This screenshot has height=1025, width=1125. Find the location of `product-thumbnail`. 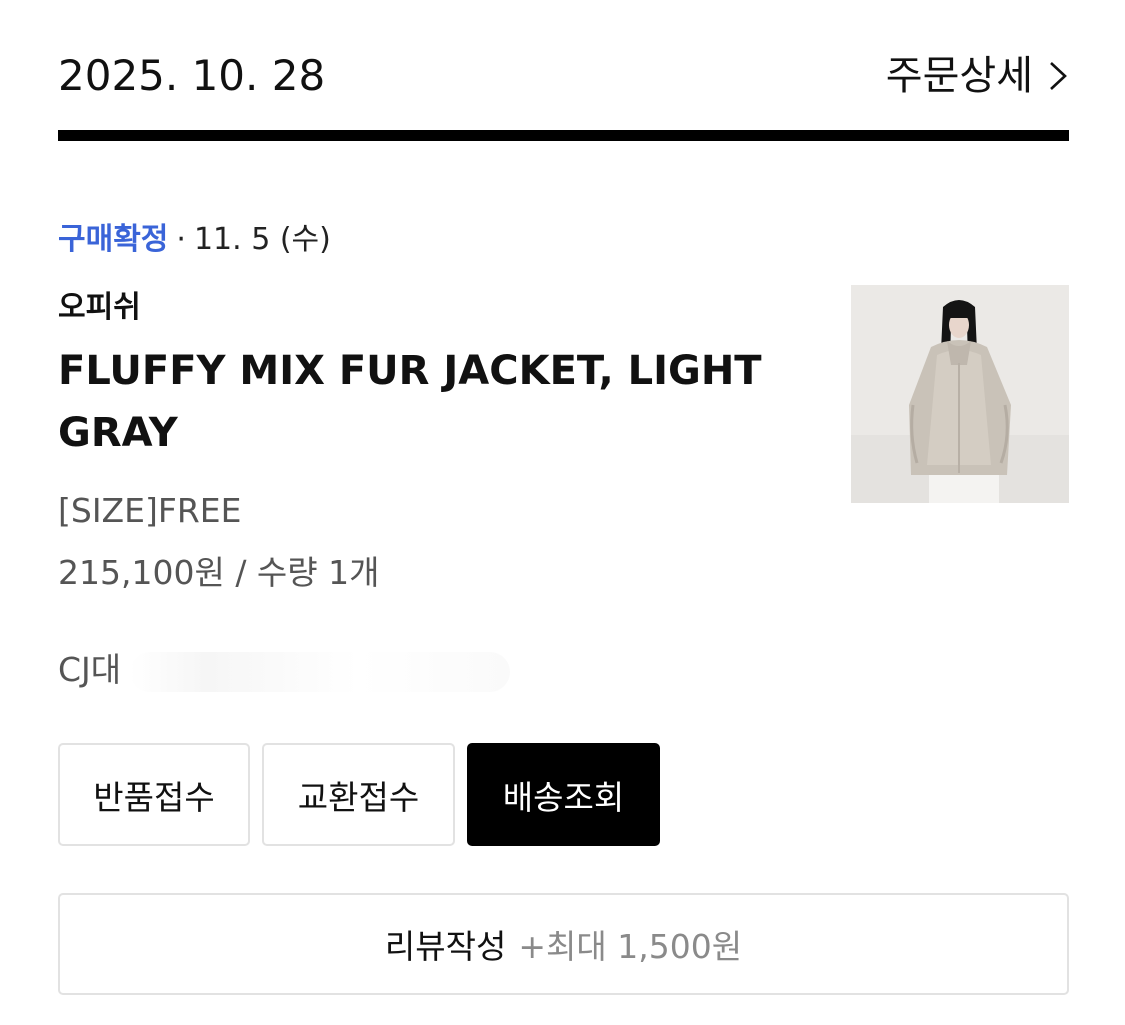

product-thumbnail is located at coordinates (960, 394).